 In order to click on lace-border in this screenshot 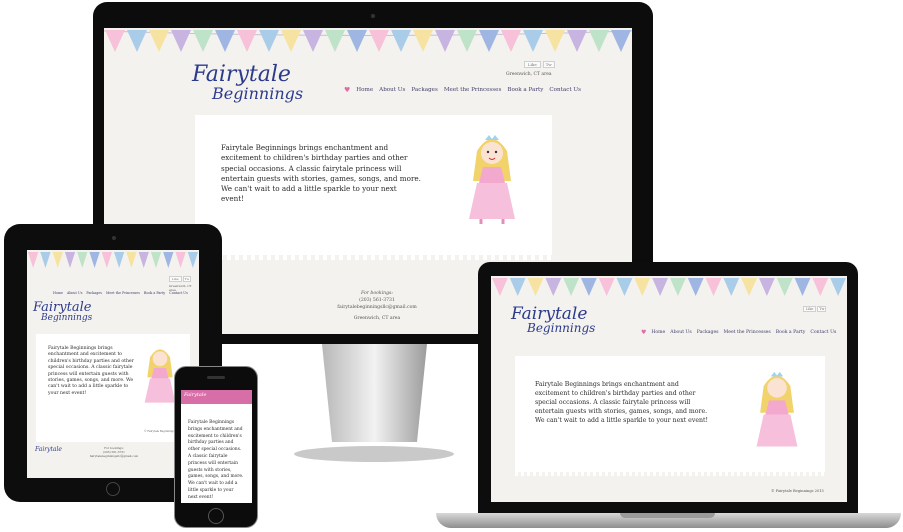, I will do `click(670, 474)`.